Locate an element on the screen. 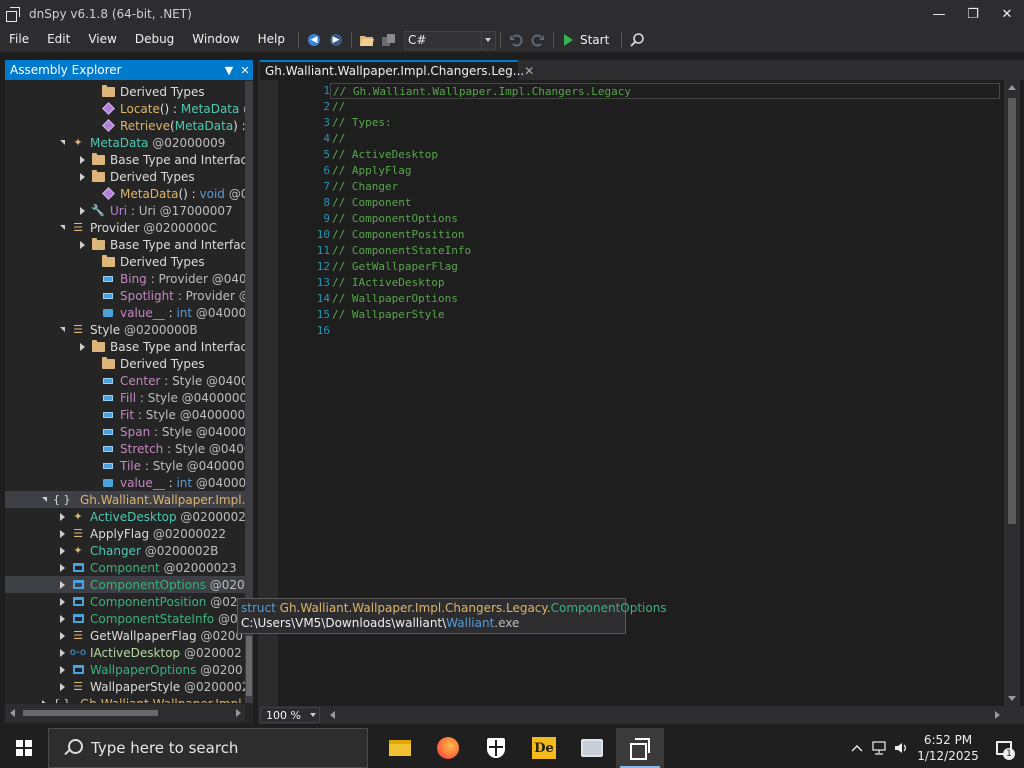  menu-help: Help is located at coordinates (271, 40).